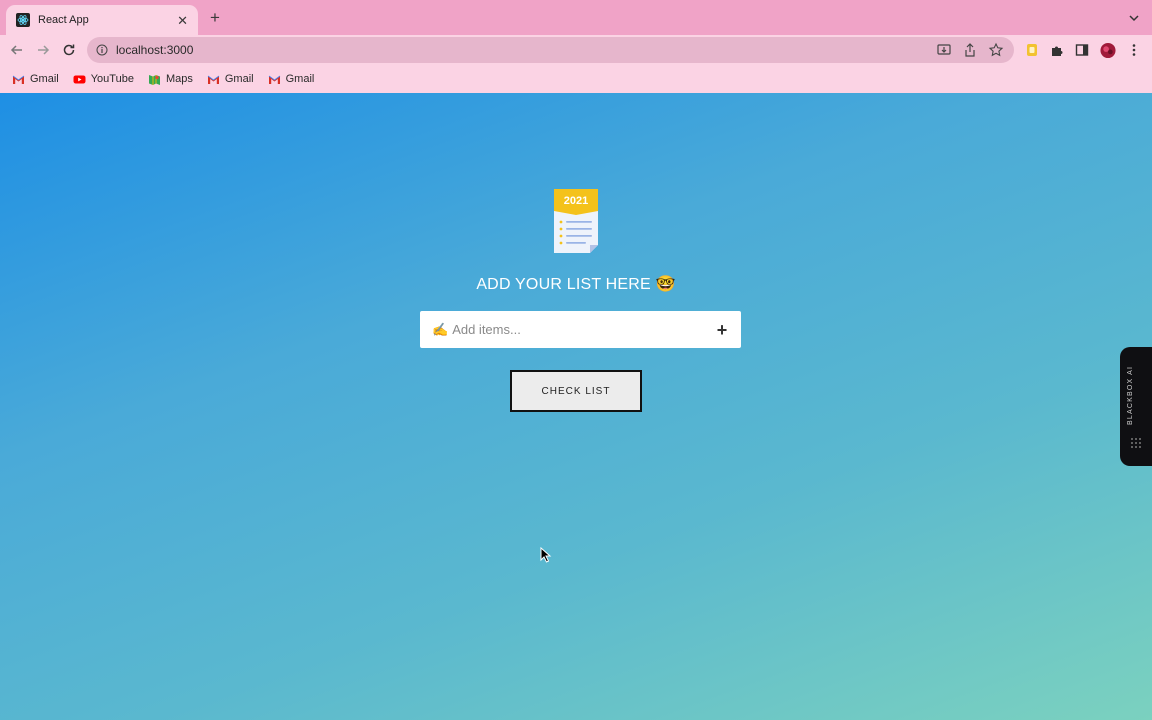 Image resolution: width=1152 pixels, height=720 pixels. Describe the element at coordinates (996, 50) in the screenshot. I see `bookmark-star-icon` at that location.